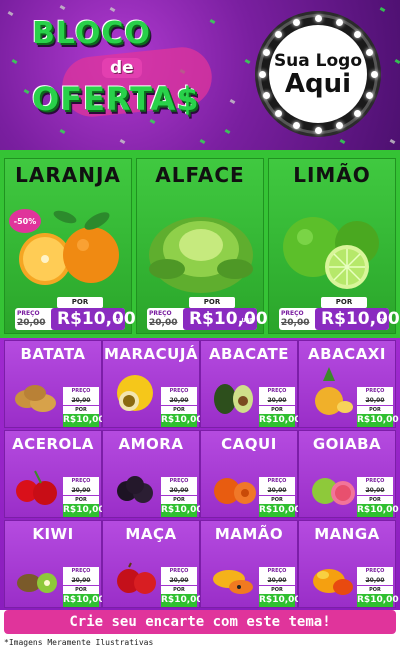  I want to click on product-card: KIWI PREÇO 20,00 POR R$10,00, so click(54, 564).